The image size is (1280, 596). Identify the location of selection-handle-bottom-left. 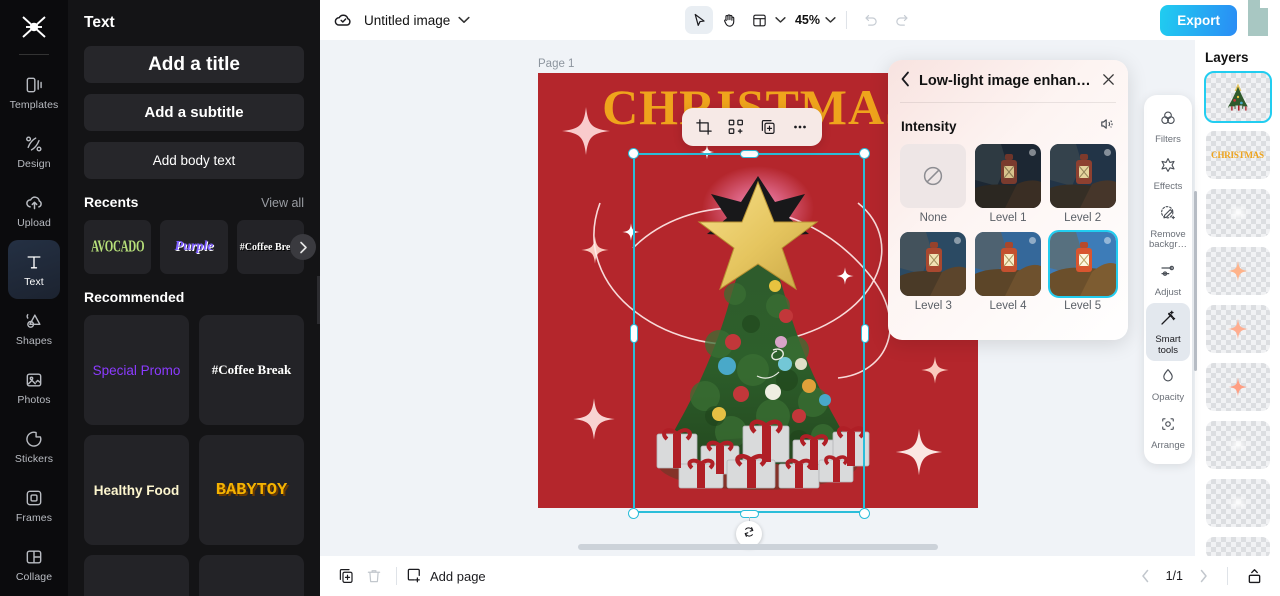
(633, 513).